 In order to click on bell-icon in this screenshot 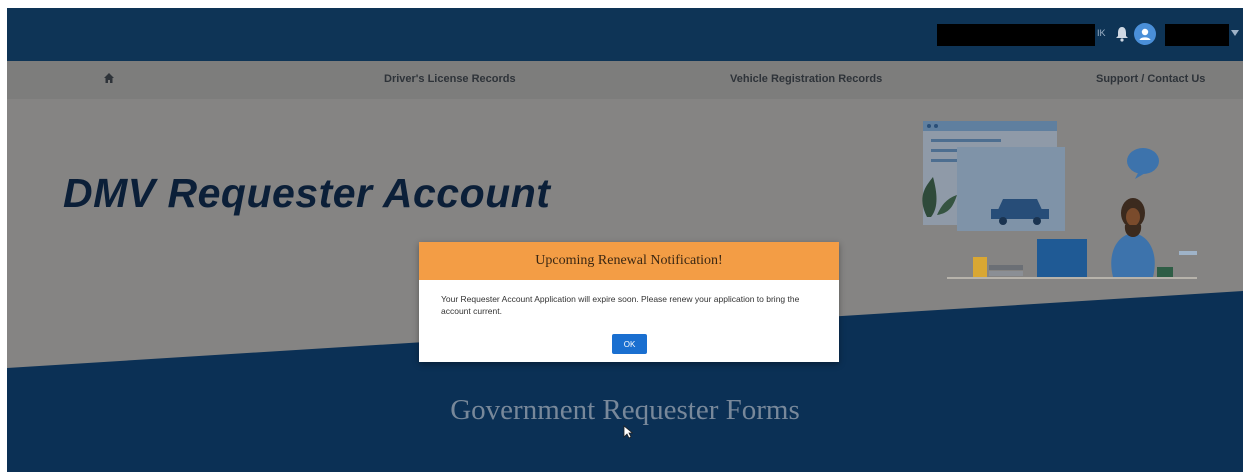, I will do `click(1122, 34)`.